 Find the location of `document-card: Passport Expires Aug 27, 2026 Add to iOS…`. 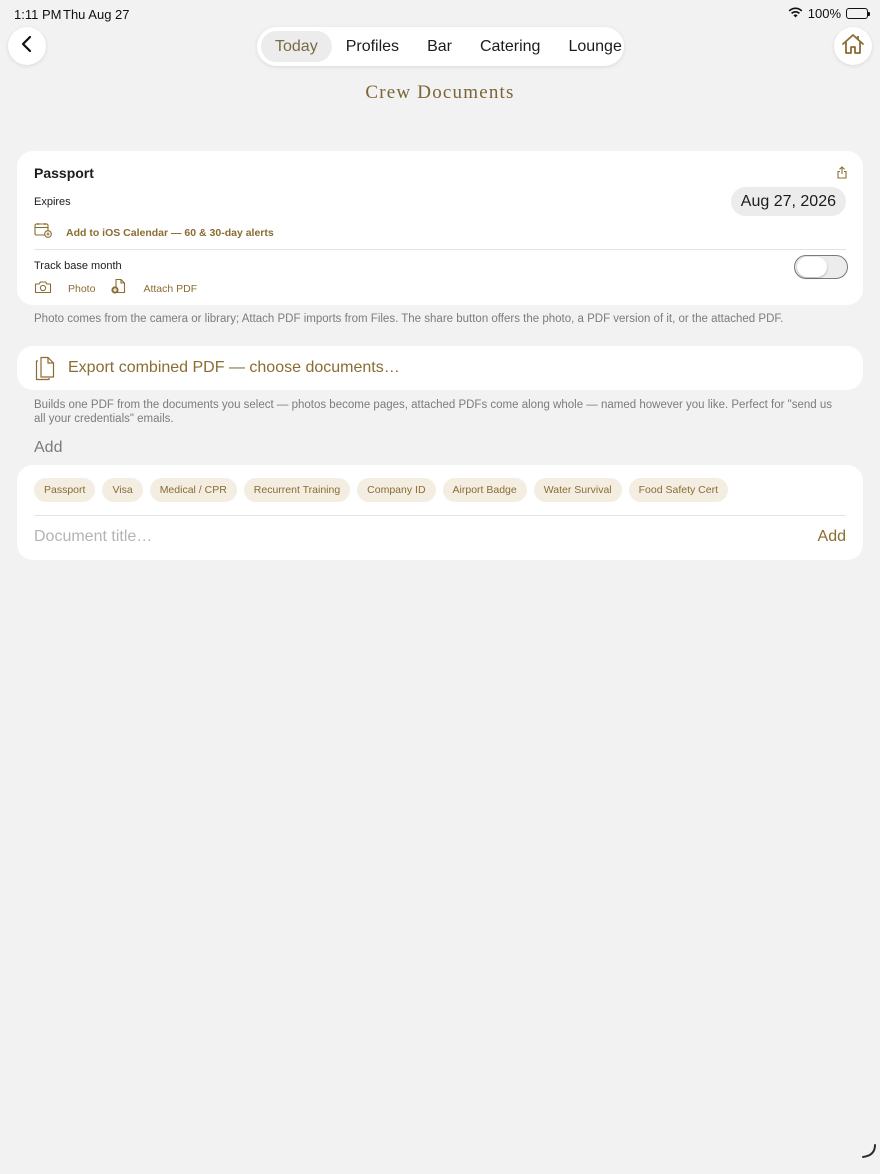

document-card: Passport Expires Aug 27, 2026 Add to iOS… is located at coordinates (440, 228).